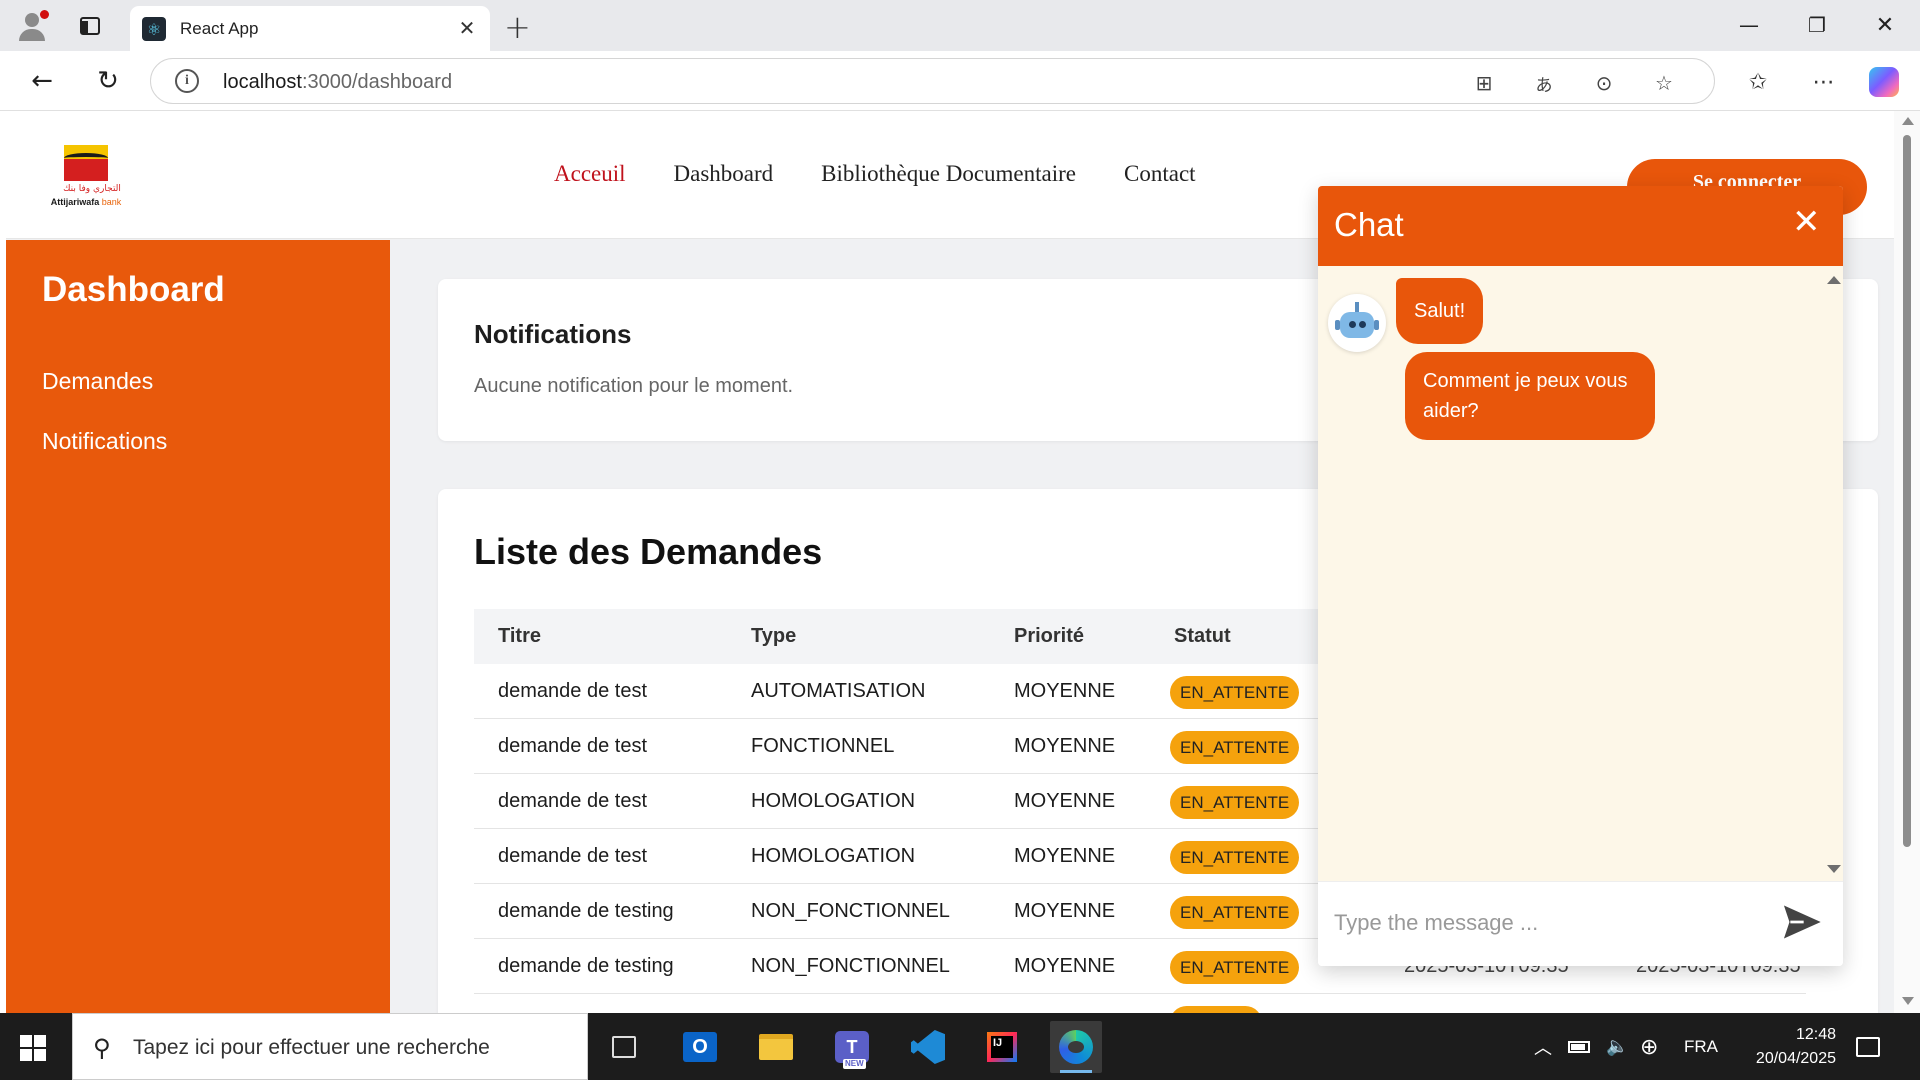  Describe the element at coordinates (1543, 1046) in the screenshot. I see `tray-chevron-up-icon: ︿` at that location.